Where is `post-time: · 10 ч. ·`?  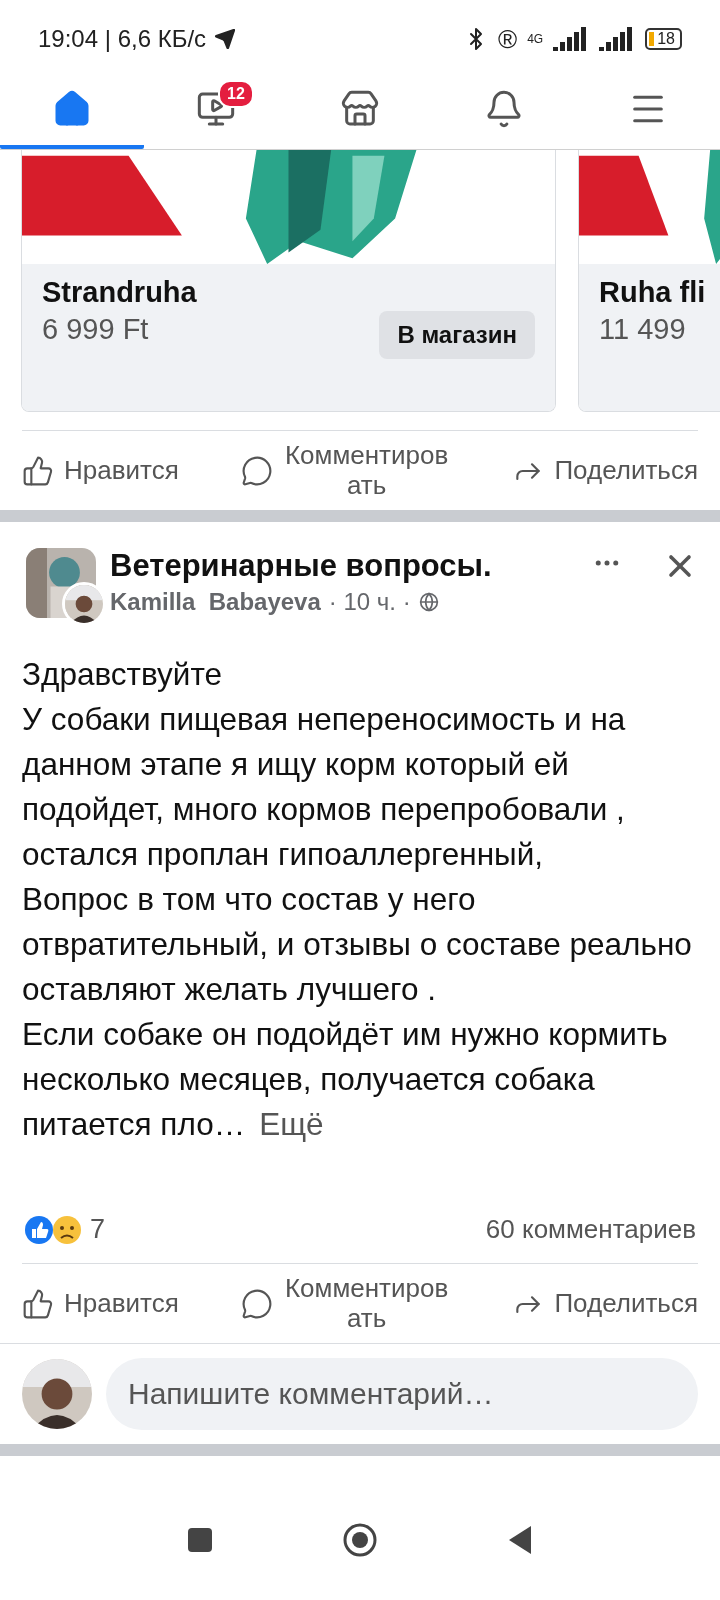 post-time: · 10 ч. · is located at coordinates (369, 602).